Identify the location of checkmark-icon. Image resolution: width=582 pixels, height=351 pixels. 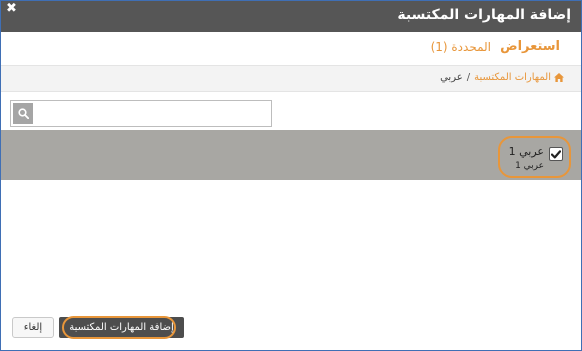
(556, 153).